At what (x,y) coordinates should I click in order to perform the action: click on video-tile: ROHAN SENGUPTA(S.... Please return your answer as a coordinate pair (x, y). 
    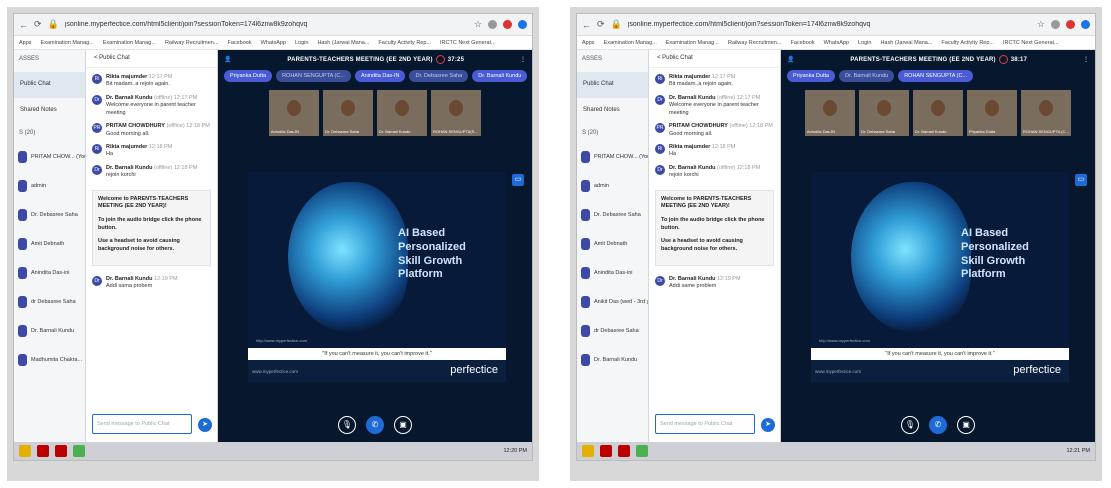
    Looking at the image, I should click on (456, 113).